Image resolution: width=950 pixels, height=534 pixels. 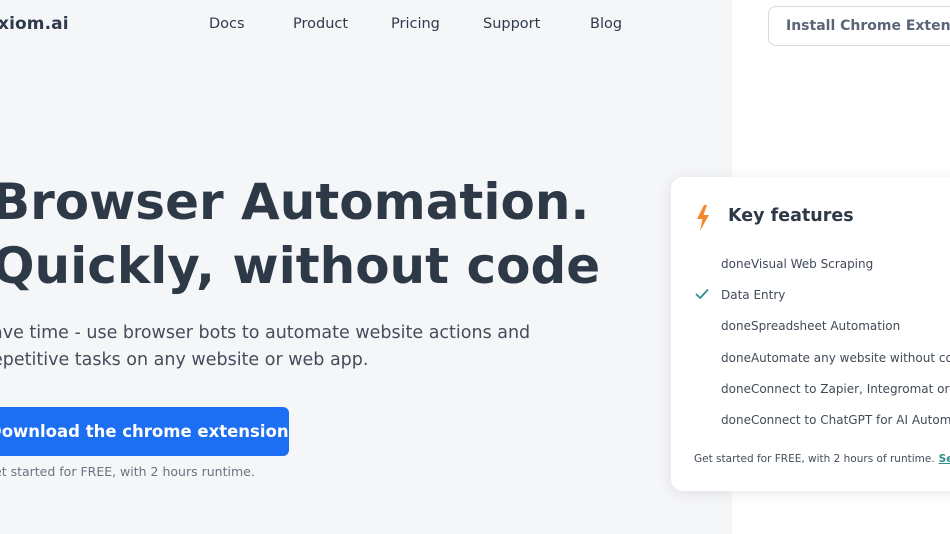 What do you see at coordinates (944, 459) in the screenshot?
I see `see-pricing-link: See pricing` at bounding box center [944, 459].